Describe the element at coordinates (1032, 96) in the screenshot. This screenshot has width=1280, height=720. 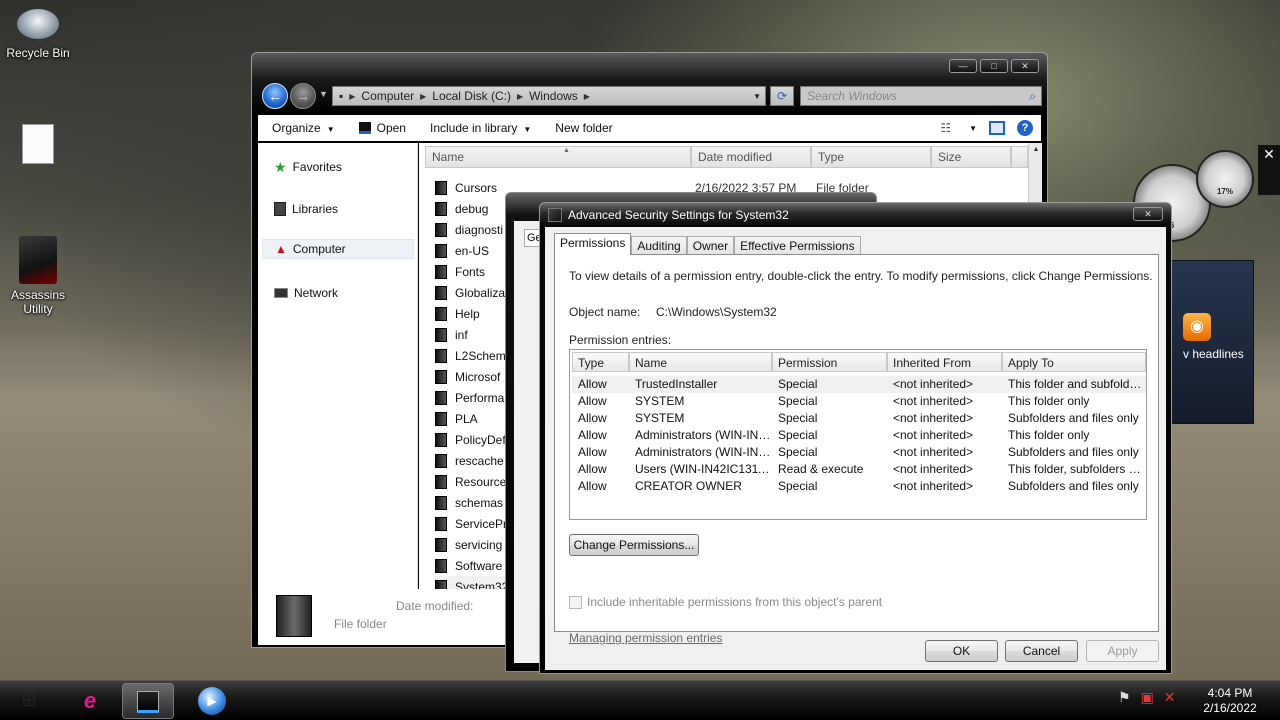
I see `search-icon: ⌕` at that location.